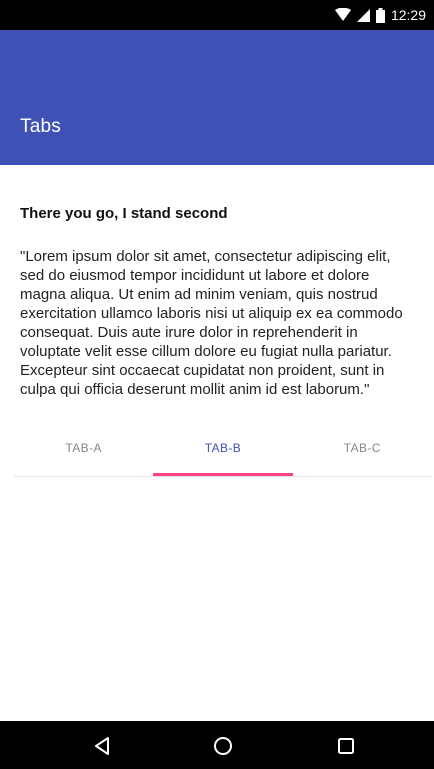  What do you see at coordinates (217, 15) in the screenshot?
I see `status-bar: 12:29` at bounding box center [217, 15].